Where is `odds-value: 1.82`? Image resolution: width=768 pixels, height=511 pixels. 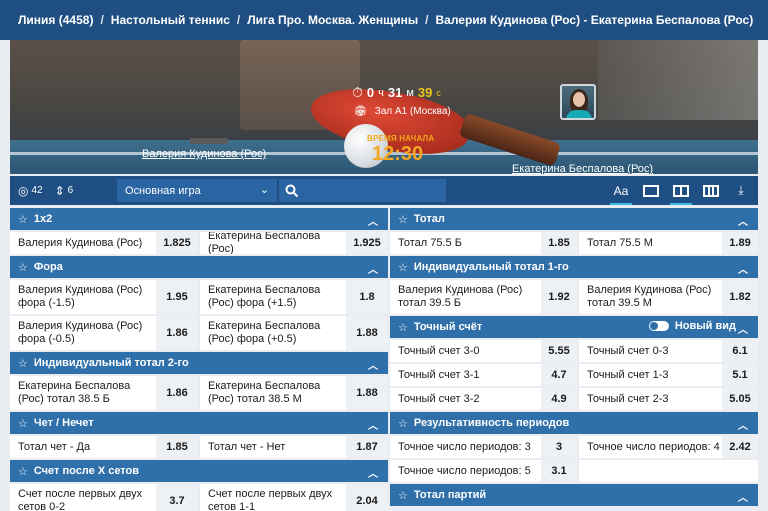 odds-value: 1.82 is located at coordinates (740, 297).